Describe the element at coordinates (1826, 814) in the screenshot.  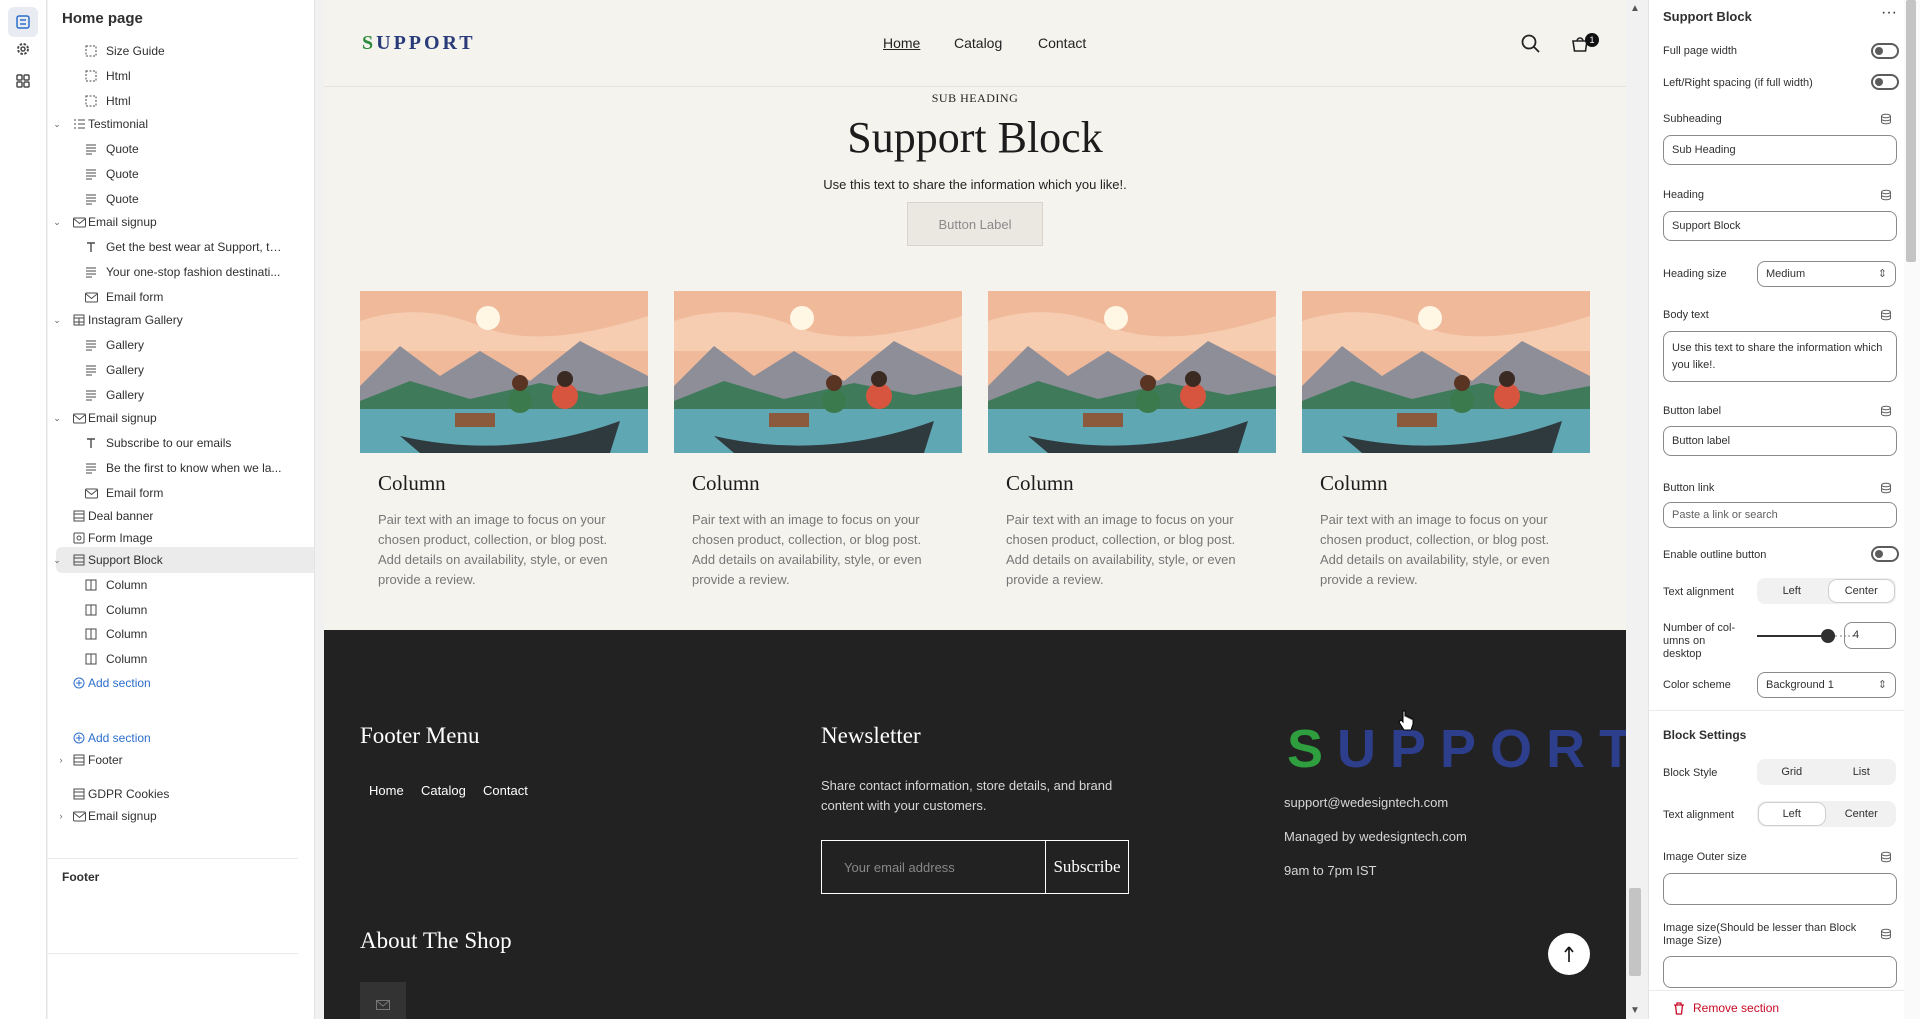
I see `block-text-alignment-segmented: Left Center` at that location.